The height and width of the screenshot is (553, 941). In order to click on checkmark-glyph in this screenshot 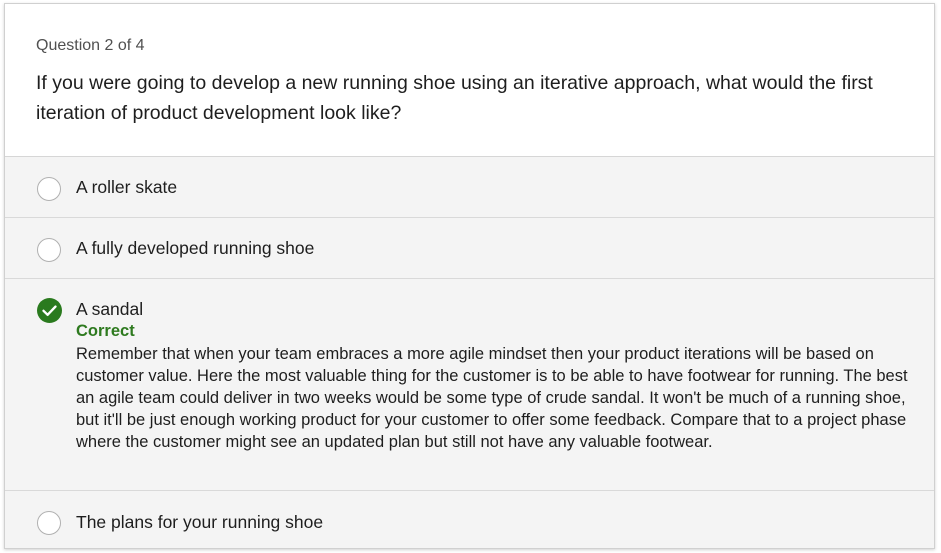, I will do `click(49, 310)`.